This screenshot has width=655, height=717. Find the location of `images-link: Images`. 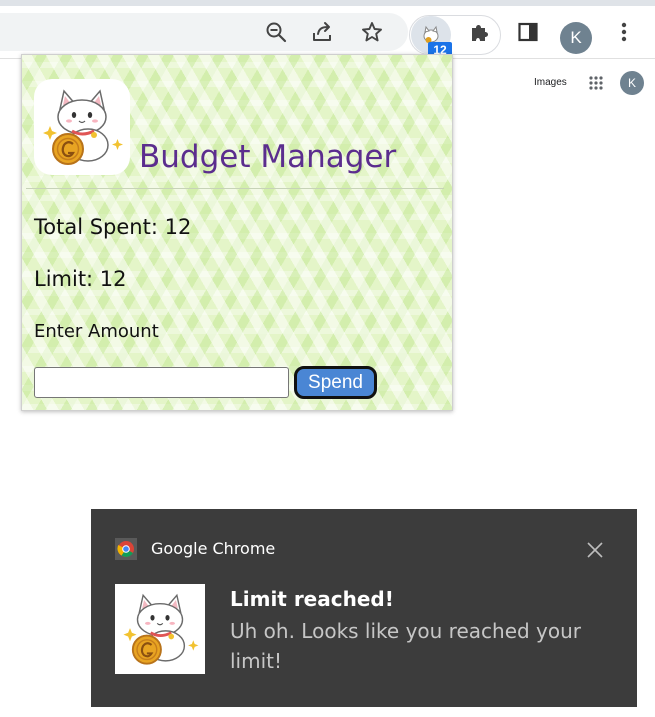

images-link: Images is located at coordinates (550, 82).